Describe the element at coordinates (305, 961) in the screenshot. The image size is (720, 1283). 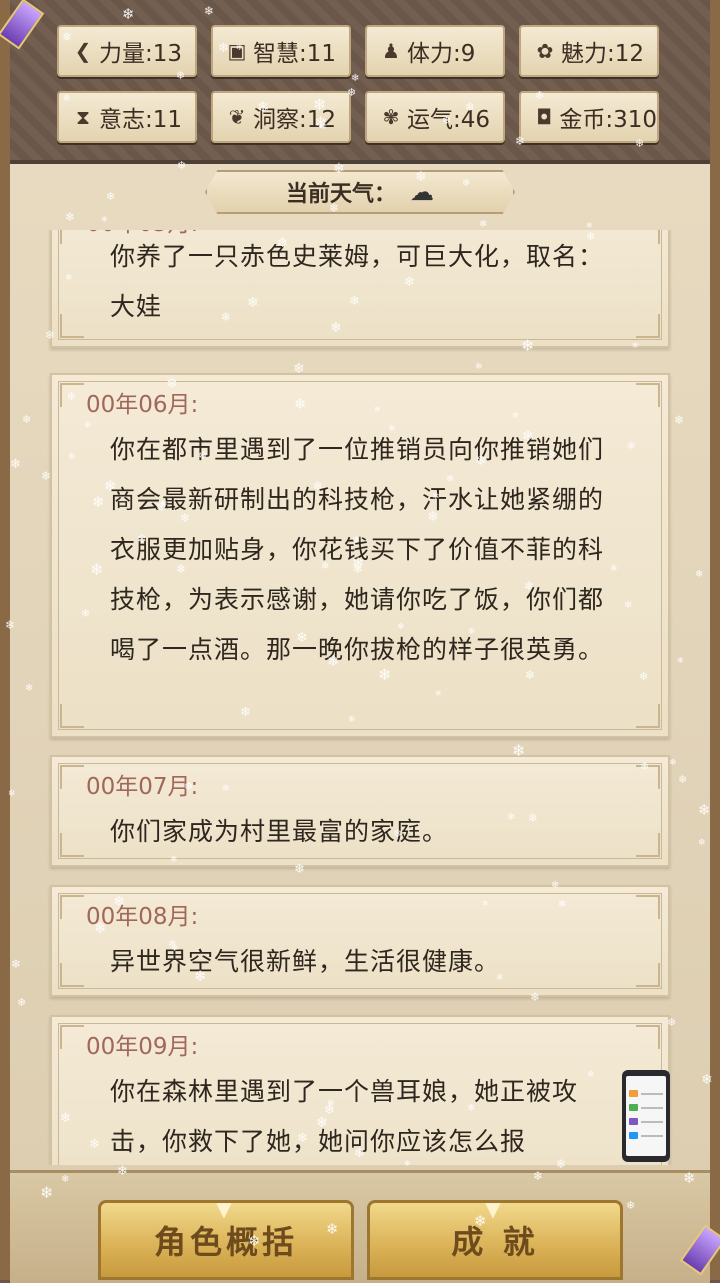
I see `log-entry-text: 异世界空气很新鲜，生活很健康。` at that location.